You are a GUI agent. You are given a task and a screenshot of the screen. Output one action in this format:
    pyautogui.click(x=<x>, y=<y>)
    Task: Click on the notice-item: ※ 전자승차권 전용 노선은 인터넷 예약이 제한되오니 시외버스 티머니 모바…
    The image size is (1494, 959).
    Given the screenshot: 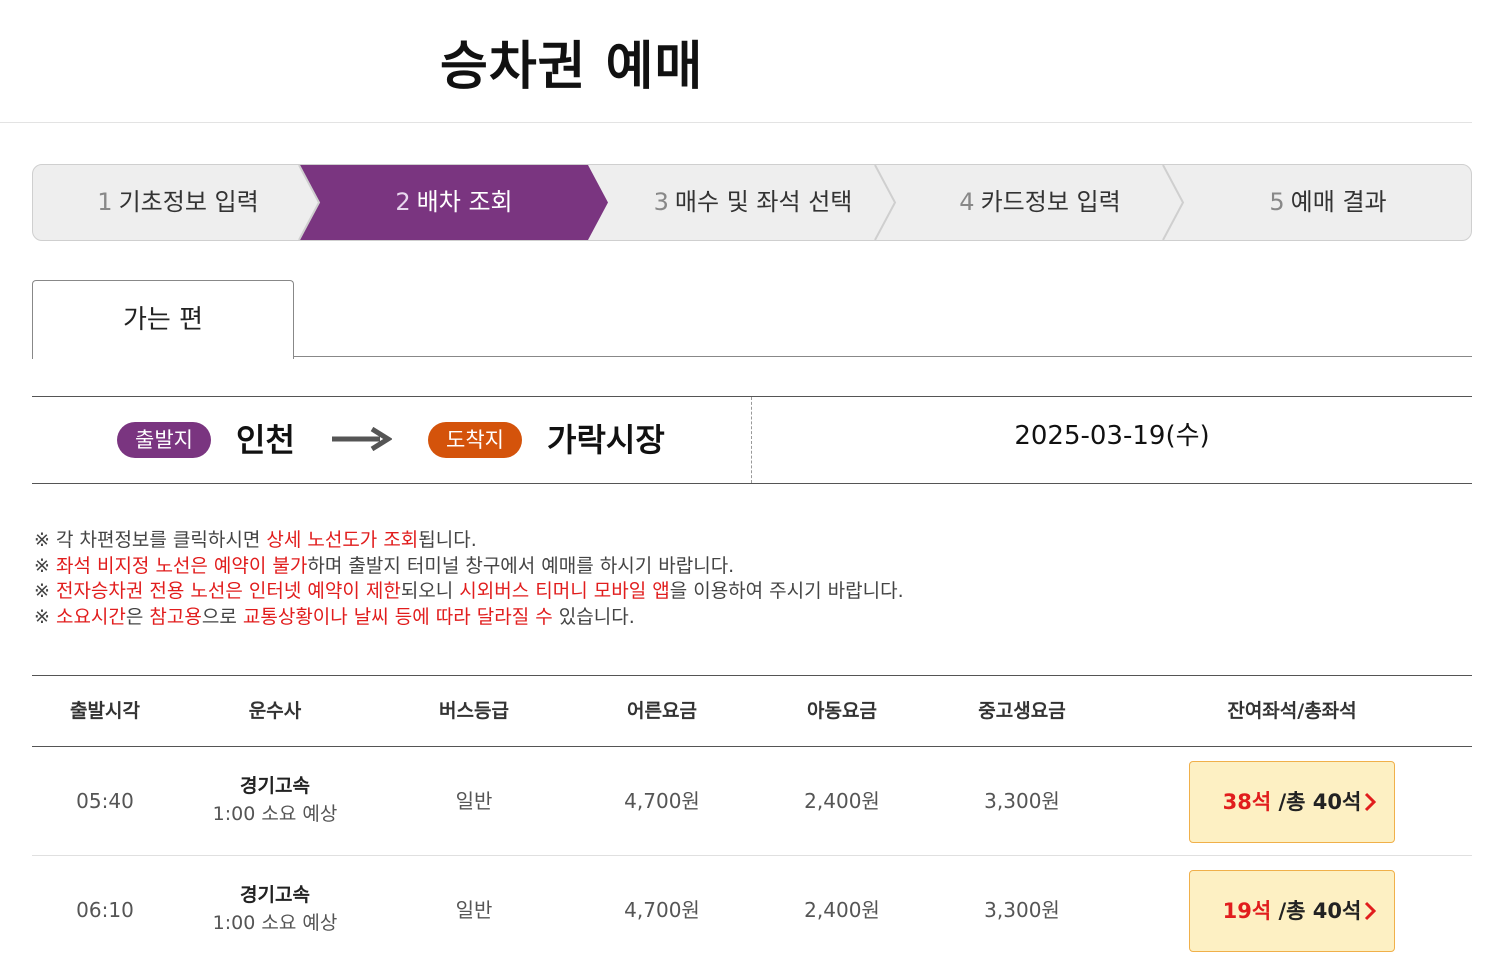 What is the action you would take?
    pyautogui.click(x=469, y=591)
    